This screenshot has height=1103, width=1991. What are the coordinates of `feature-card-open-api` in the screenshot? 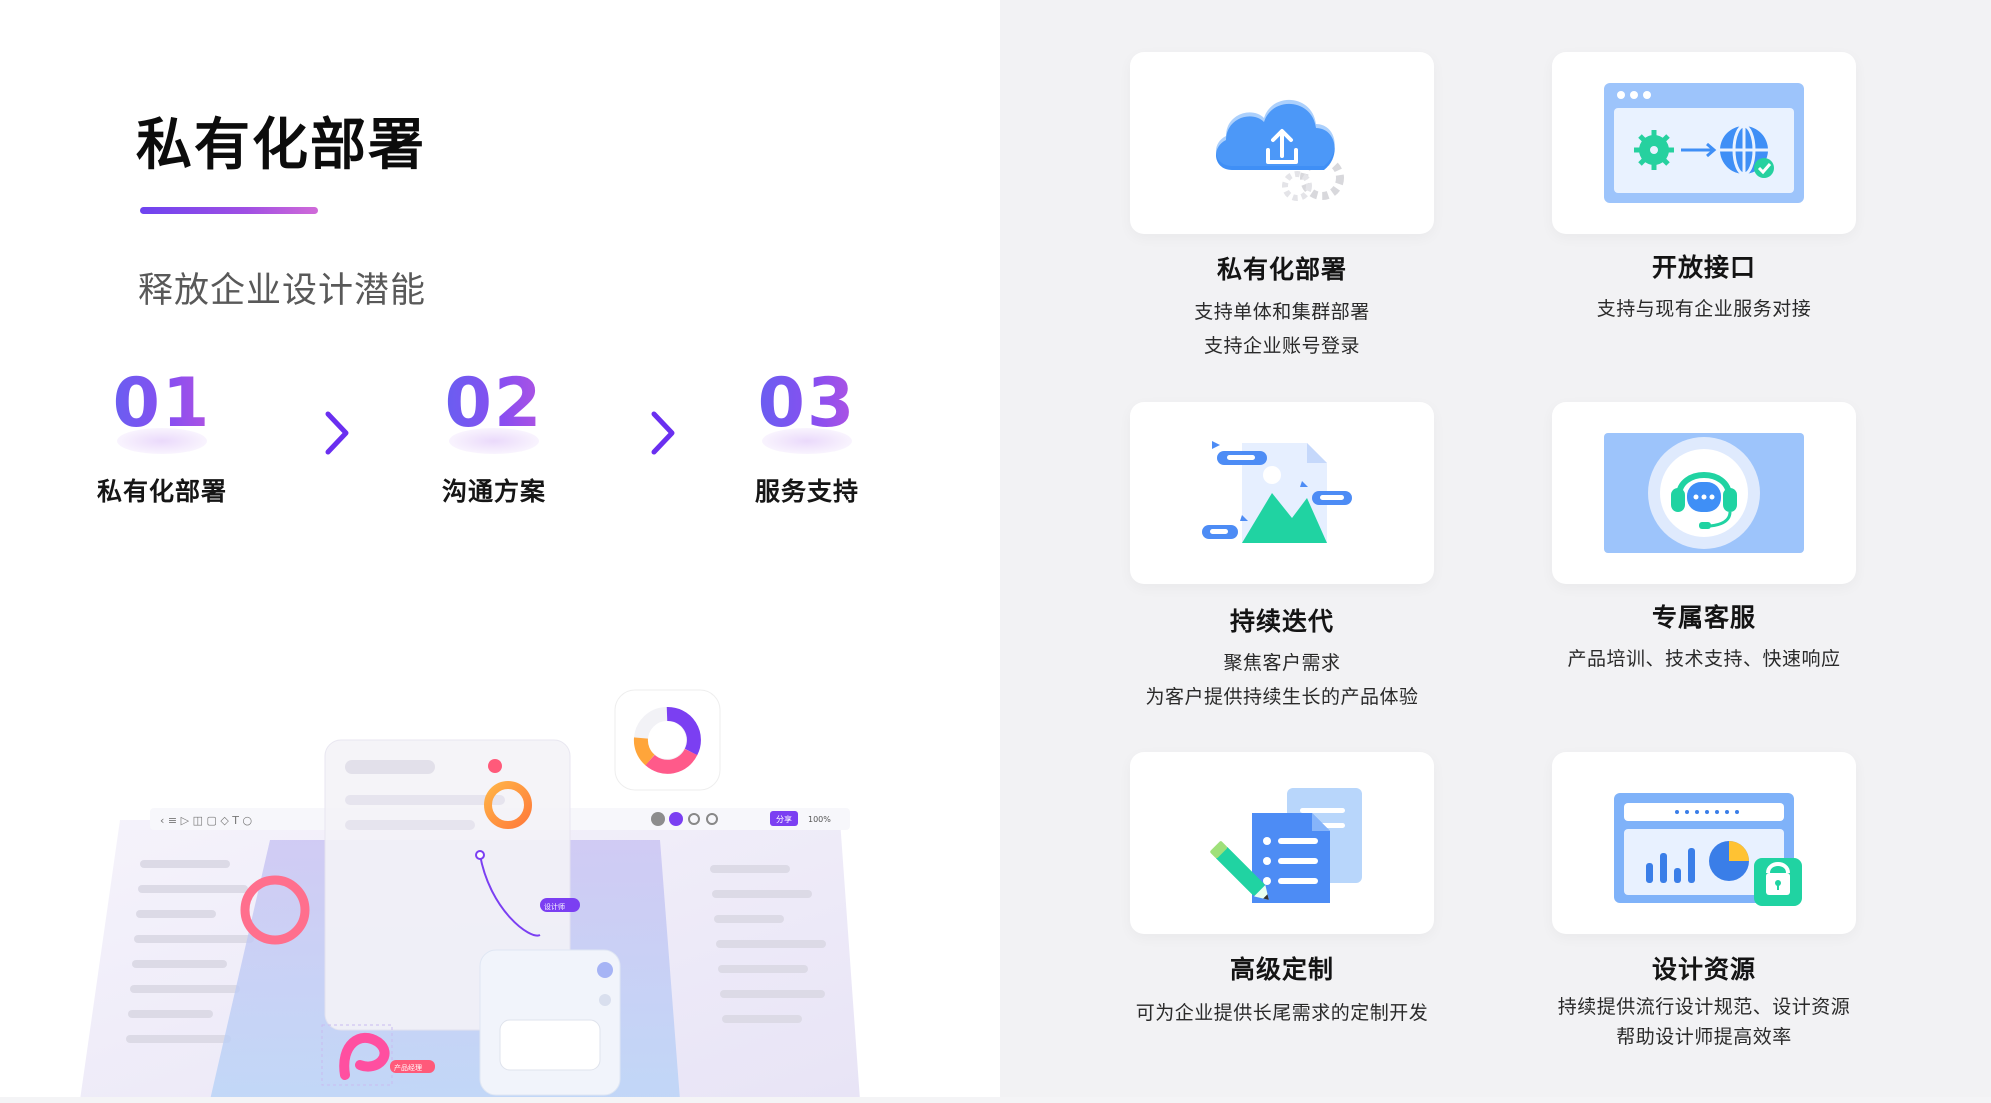 It's located at (1704, 143).